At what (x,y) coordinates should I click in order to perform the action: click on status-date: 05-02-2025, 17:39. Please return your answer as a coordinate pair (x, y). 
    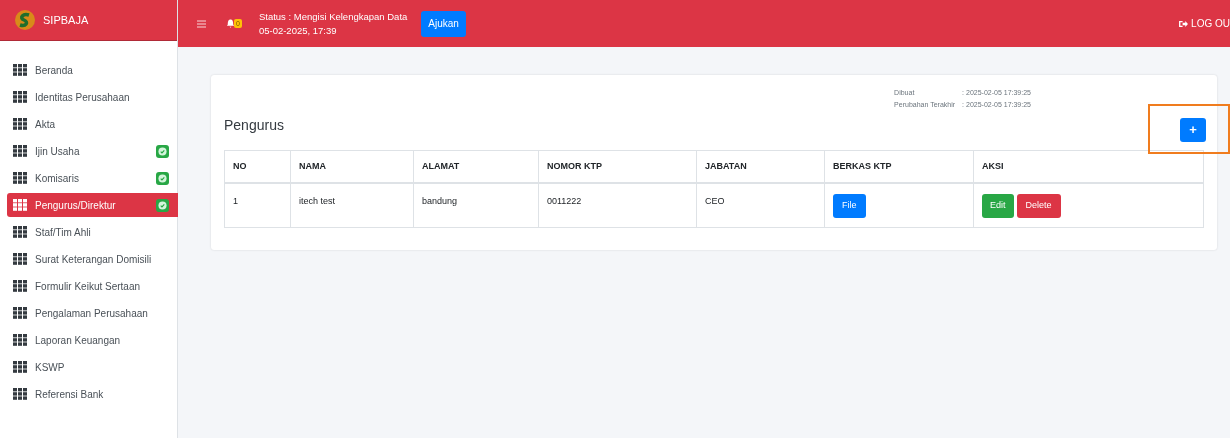
    Looking at the image, I should click on (298, 30).